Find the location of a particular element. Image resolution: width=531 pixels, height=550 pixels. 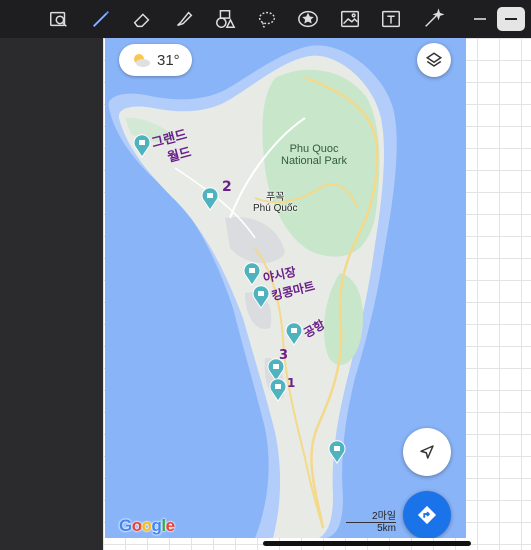

navigation-arrow-icon is located at coordinates (427, 452).